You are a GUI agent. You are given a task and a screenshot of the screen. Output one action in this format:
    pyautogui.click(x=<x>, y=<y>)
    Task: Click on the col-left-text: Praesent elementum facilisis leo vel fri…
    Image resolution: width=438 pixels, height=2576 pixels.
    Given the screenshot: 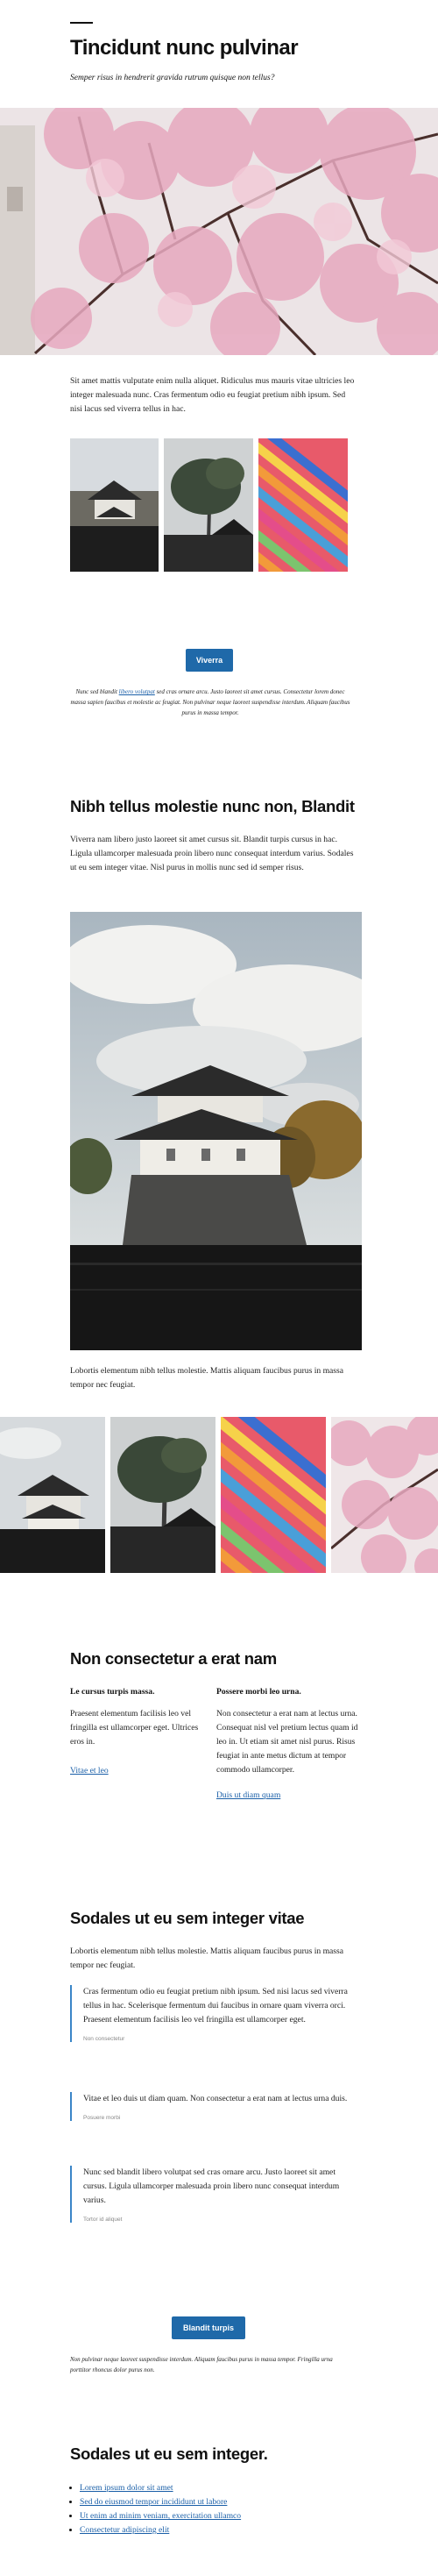 What is the action you would take?
    pyautogui.click(x=134, y=1728)
    